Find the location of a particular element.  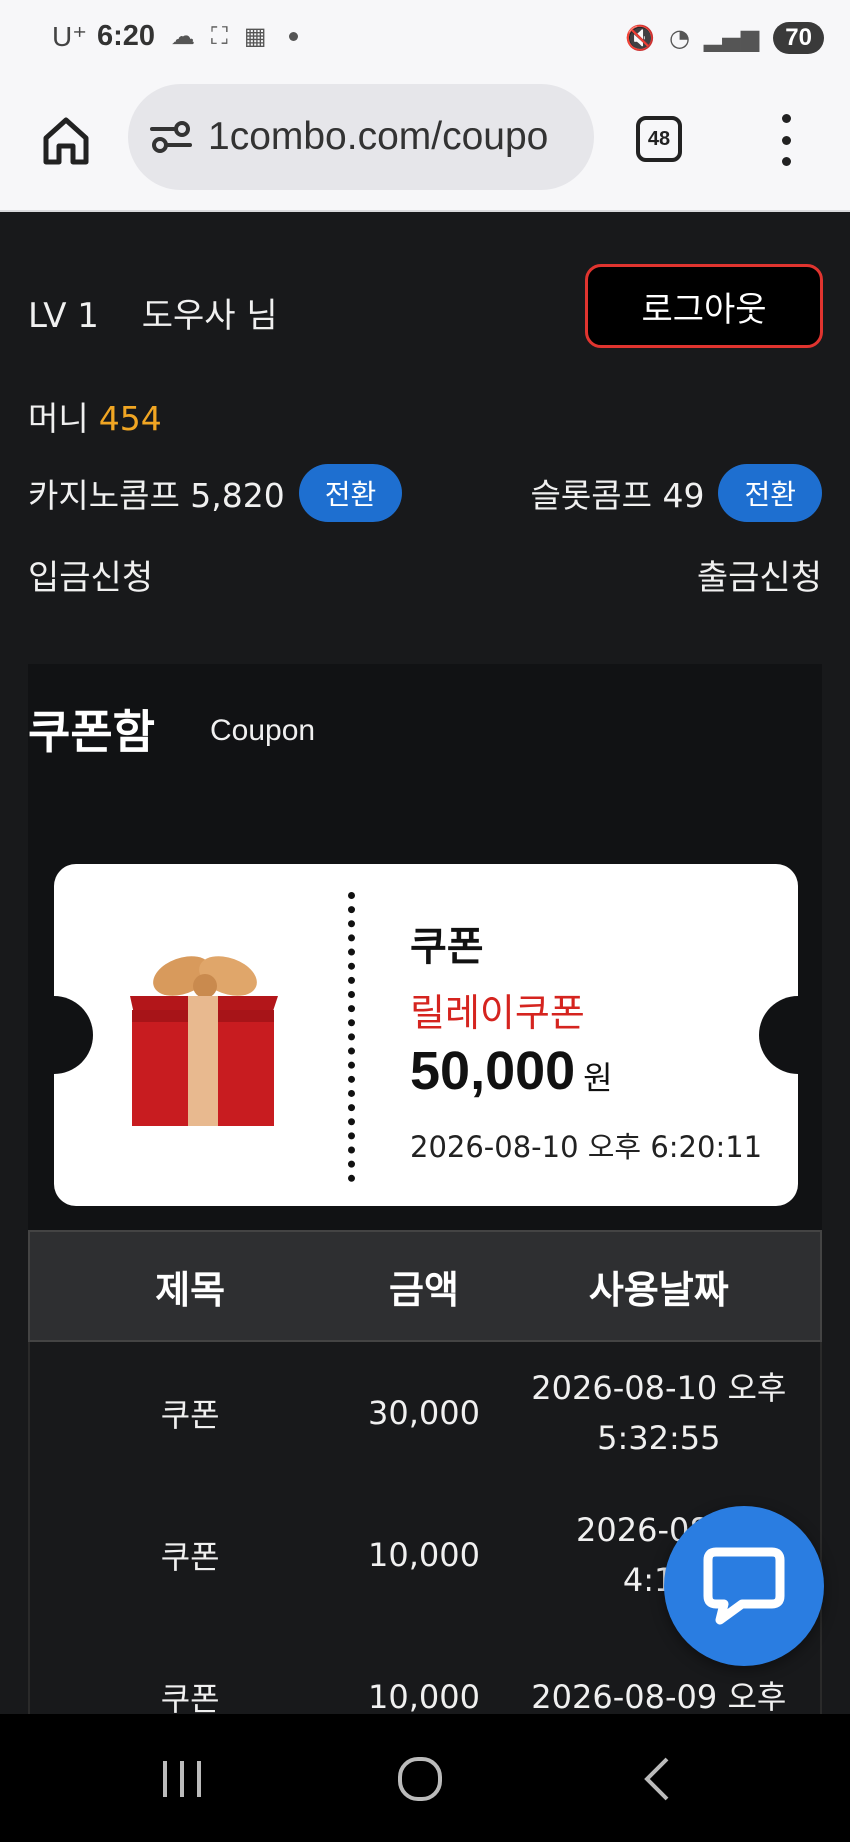

chat-bubble-icon is located at coordinates (744, 1586).